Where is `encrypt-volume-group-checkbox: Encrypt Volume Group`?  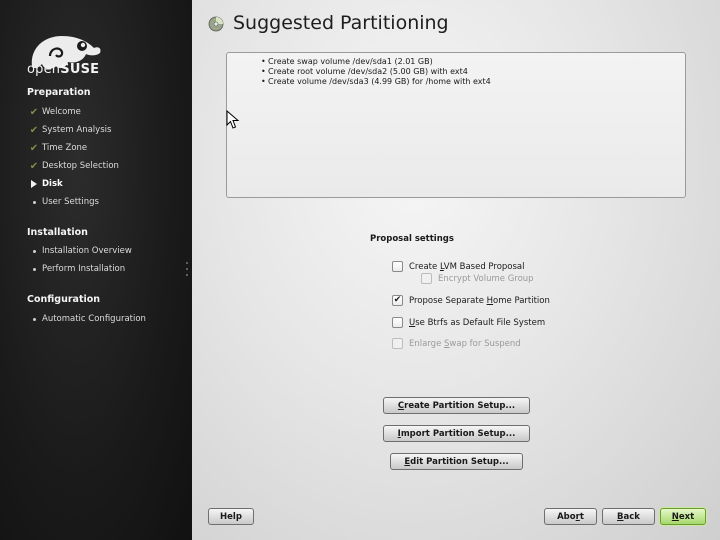 encrypt-volume-group-checkbox: Encrypt Volume Group is located at coordinates (477, 278).